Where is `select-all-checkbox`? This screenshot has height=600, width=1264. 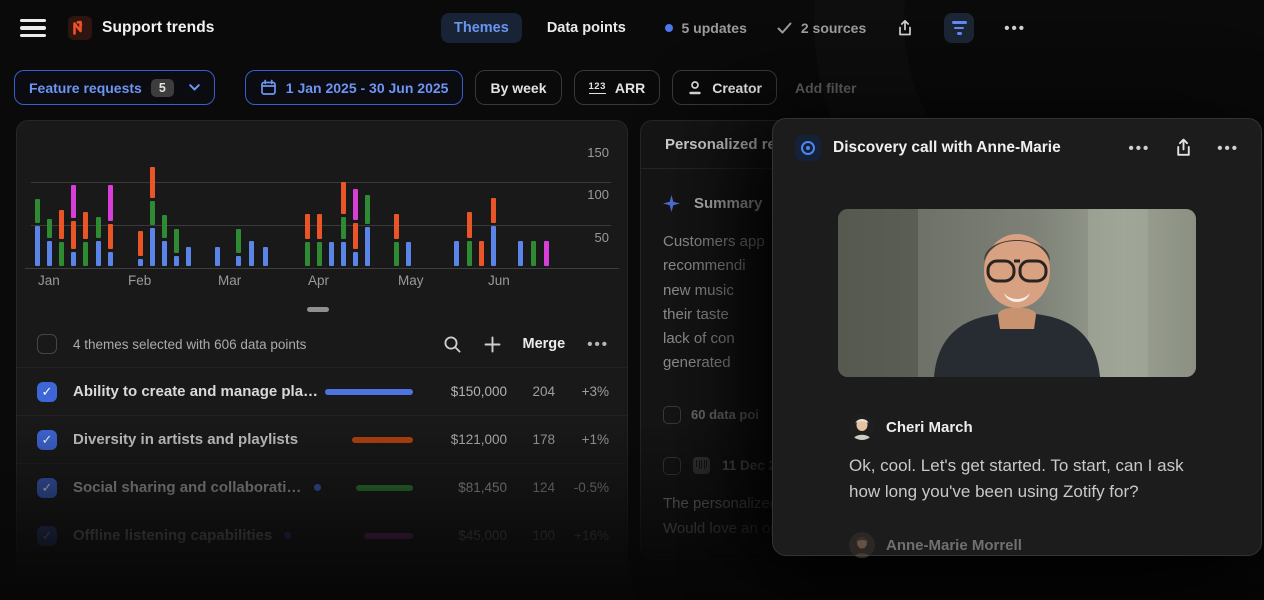 select-all-checkbox is located at coordinates (47, 344).